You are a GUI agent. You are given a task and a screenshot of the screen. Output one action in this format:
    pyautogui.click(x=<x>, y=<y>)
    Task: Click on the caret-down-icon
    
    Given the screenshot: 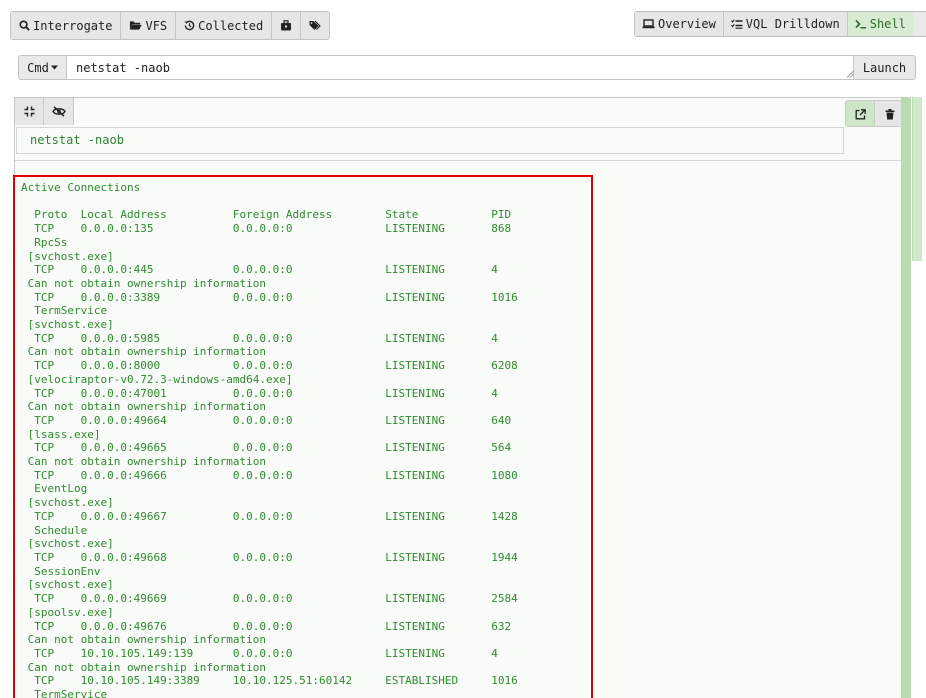 What is the action you would take?
    pyautogui.click(x=54, y=67)
    